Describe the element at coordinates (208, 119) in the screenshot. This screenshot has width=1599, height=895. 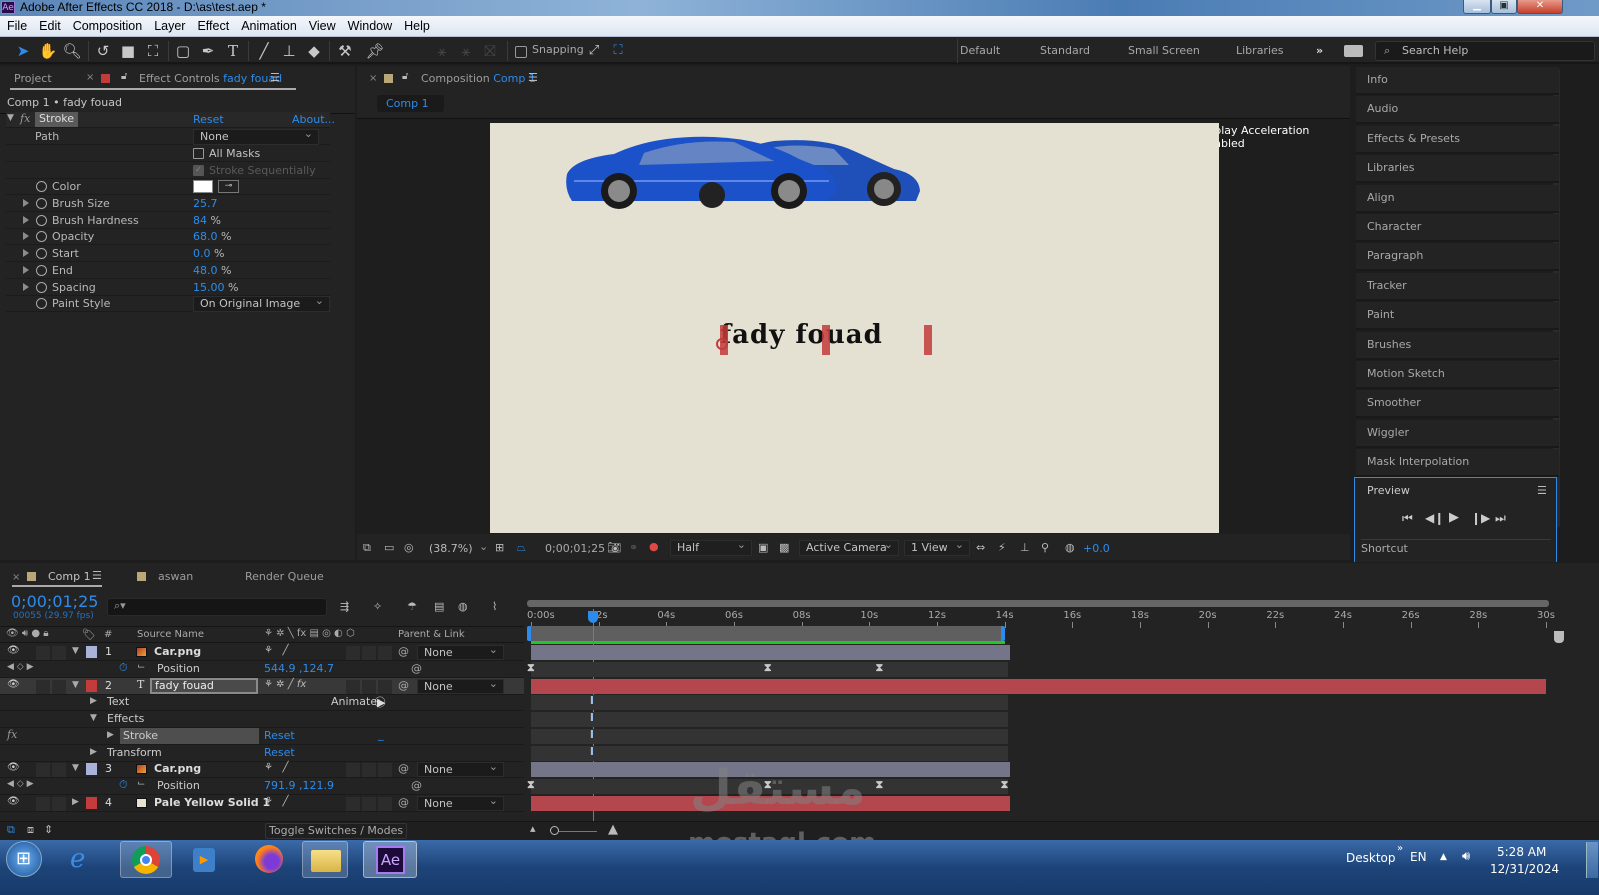
I see `effect-reset-link: Reset` at that location.